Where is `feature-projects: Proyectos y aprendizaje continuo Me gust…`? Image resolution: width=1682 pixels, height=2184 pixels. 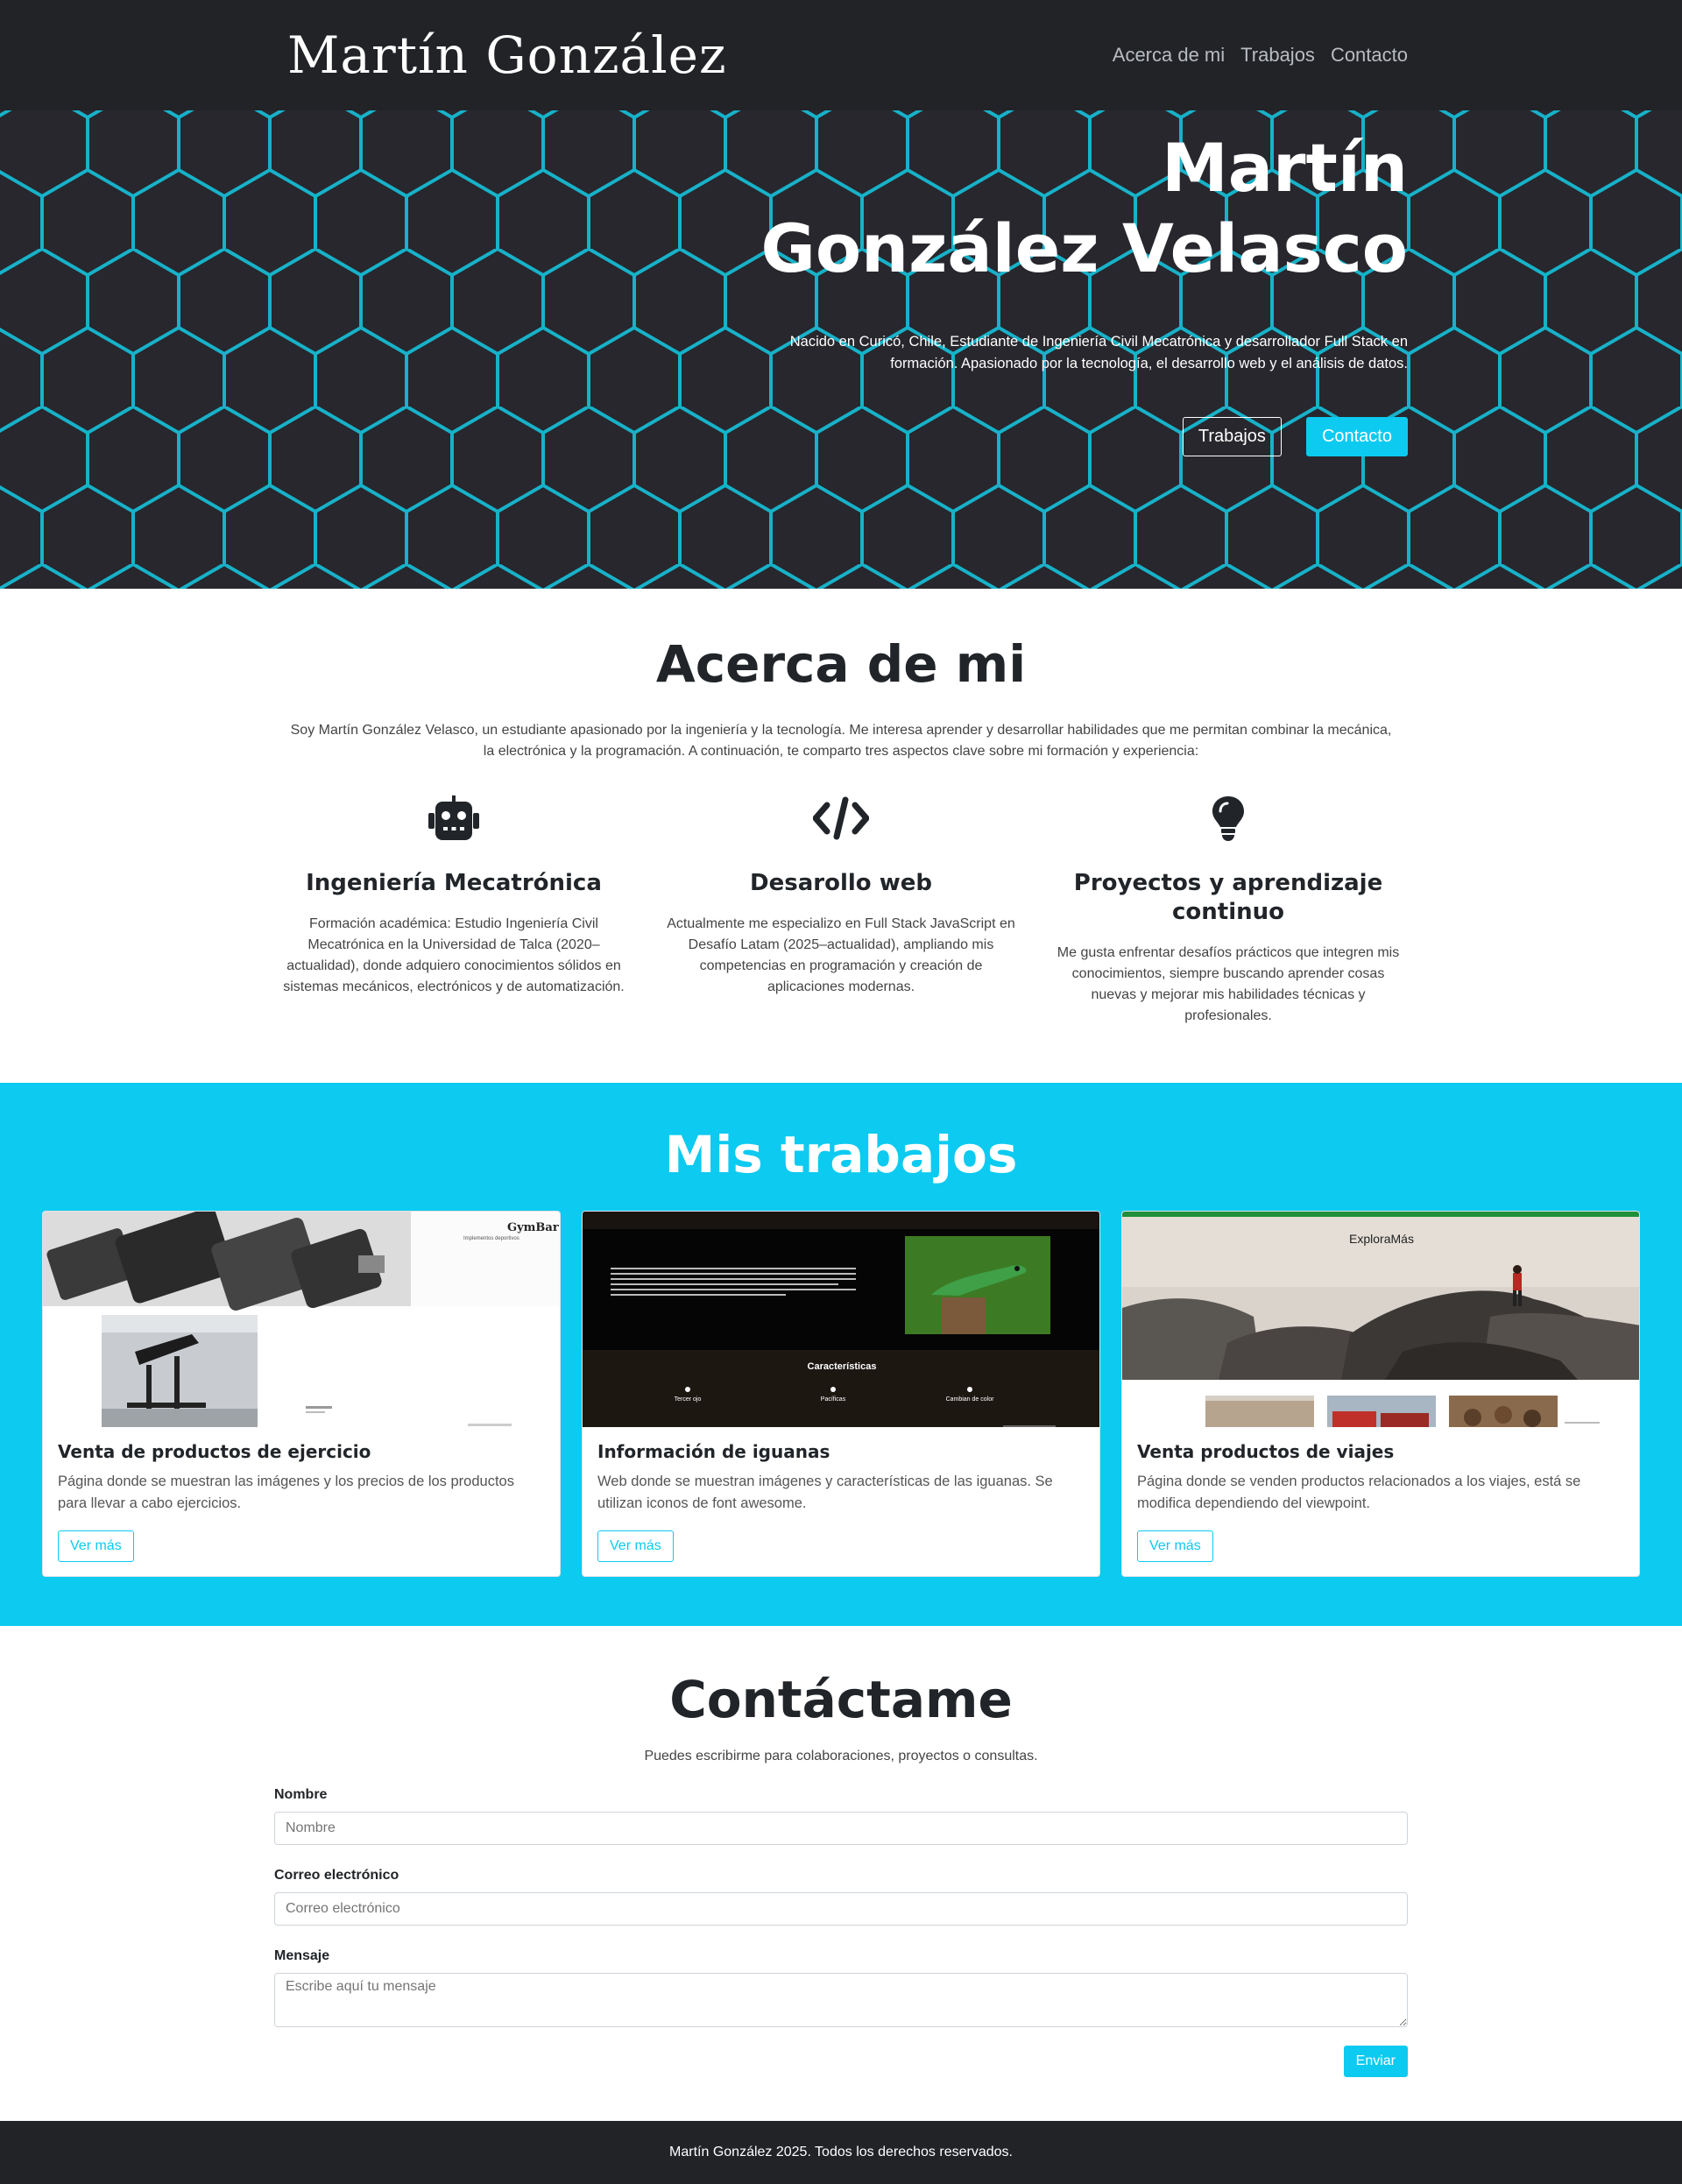
feature-projects: Proyectos y aprendizaje continuo Me gust… is located at coordinates (1228, 910).